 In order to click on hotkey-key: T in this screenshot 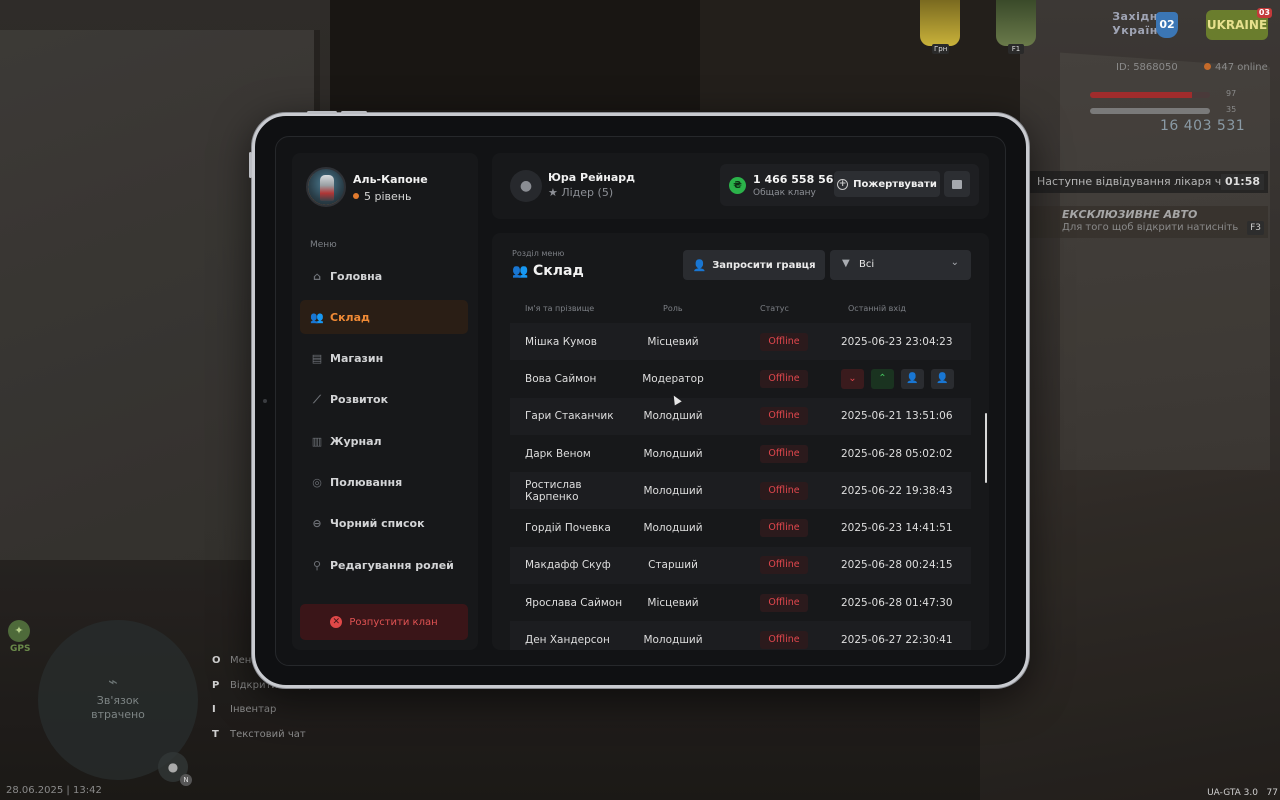, I will do `click(215, 734)`.